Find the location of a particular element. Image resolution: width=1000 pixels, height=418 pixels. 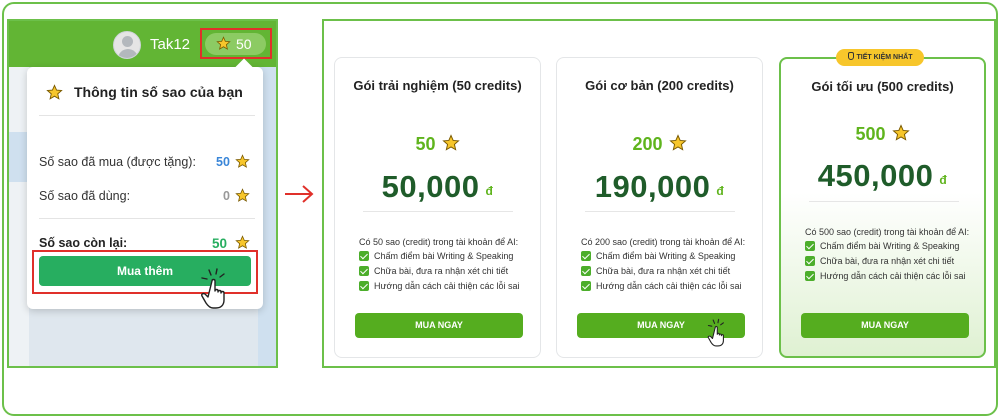

username: Tak12 is located at coordinates (170, 44).